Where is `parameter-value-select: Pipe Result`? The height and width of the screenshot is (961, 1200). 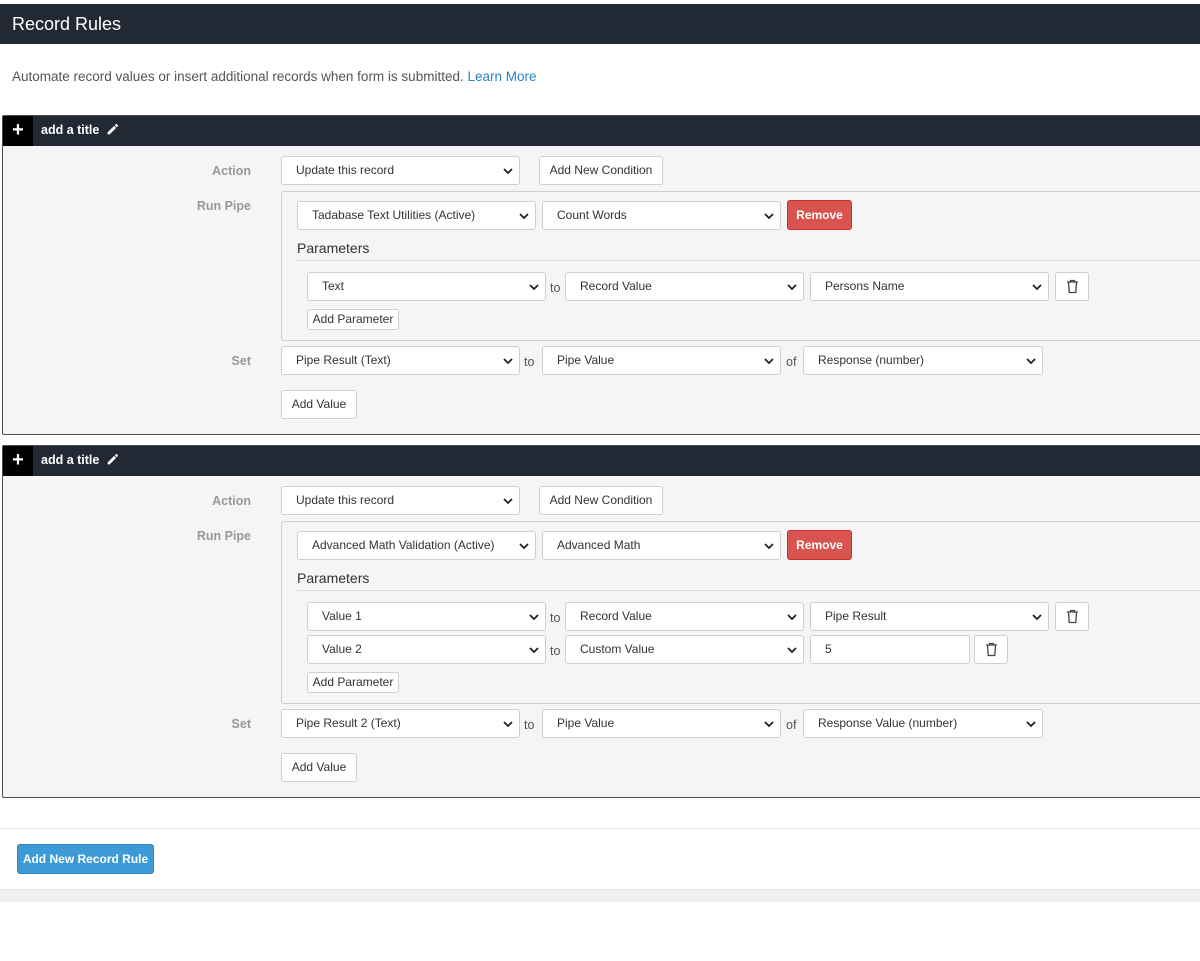
parameter-value-select: Pipe Result is located at coordinates (929, 616).